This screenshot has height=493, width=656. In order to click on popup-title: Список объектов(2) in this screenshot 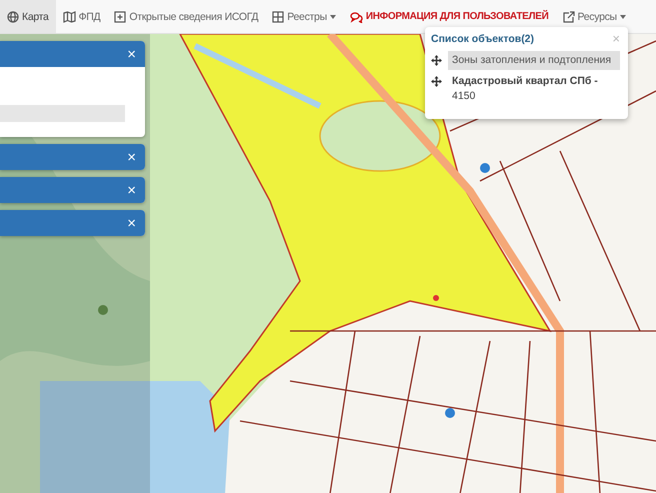, I will do `click(482, 38)`.